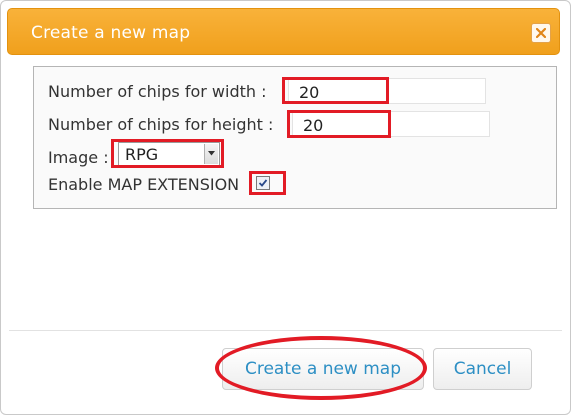 The height and width of the screenshot is (417, 573). I want to click on image-select-value: RPG, so click(142, 154).